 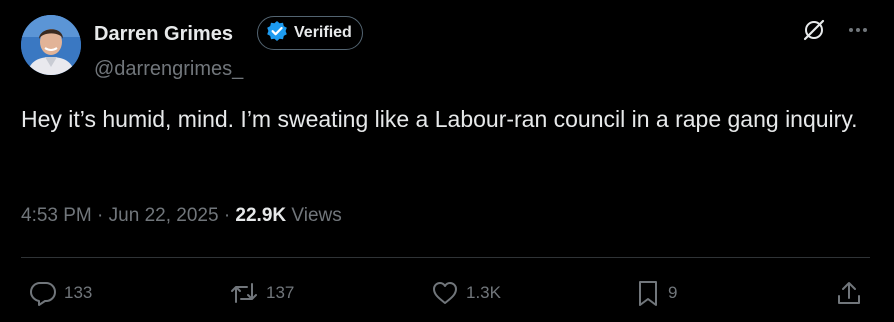 I want to click on share-icon, so click(x=849, y=293).